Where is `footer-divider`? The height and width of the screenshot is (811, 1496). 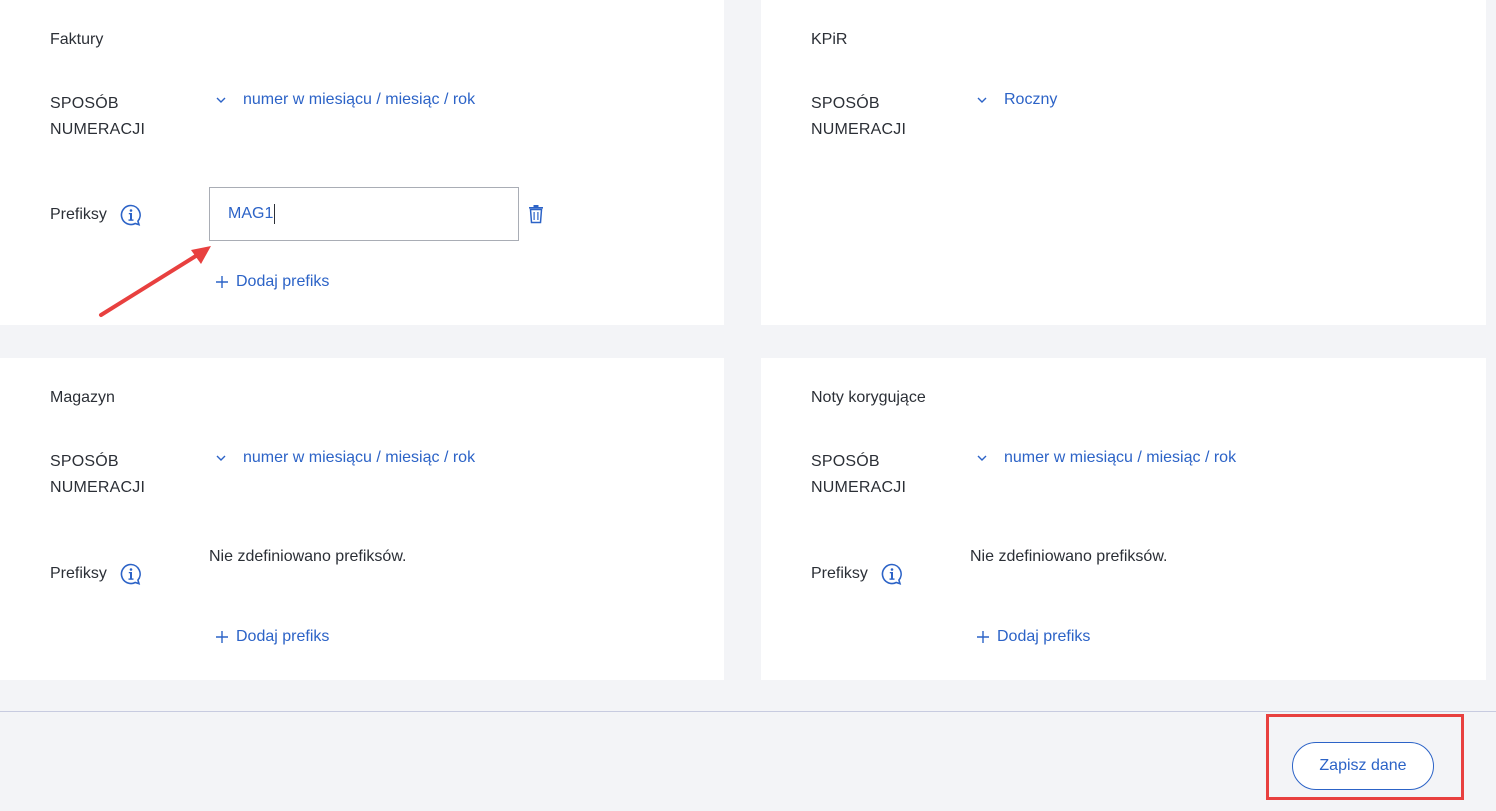
footer-divider is located at coordinates (748, 711).